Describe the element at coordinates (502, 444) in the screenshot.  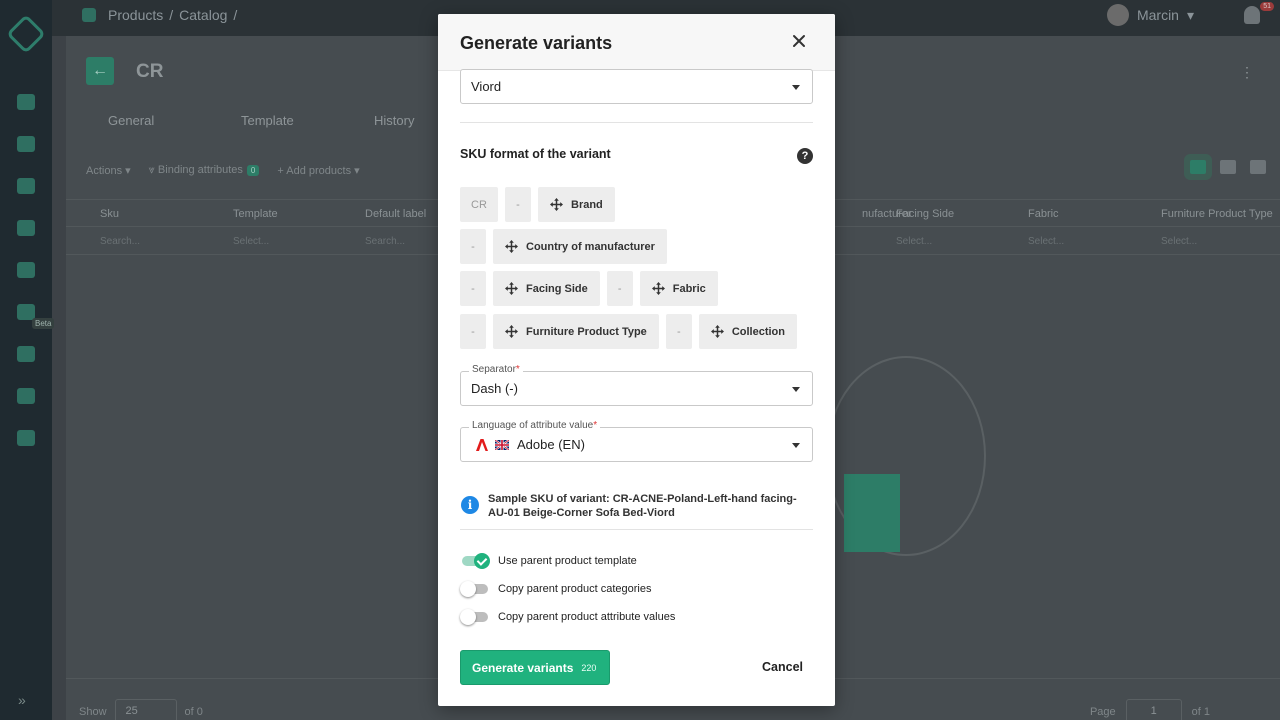
I see `flag-uk-icon` at that location.